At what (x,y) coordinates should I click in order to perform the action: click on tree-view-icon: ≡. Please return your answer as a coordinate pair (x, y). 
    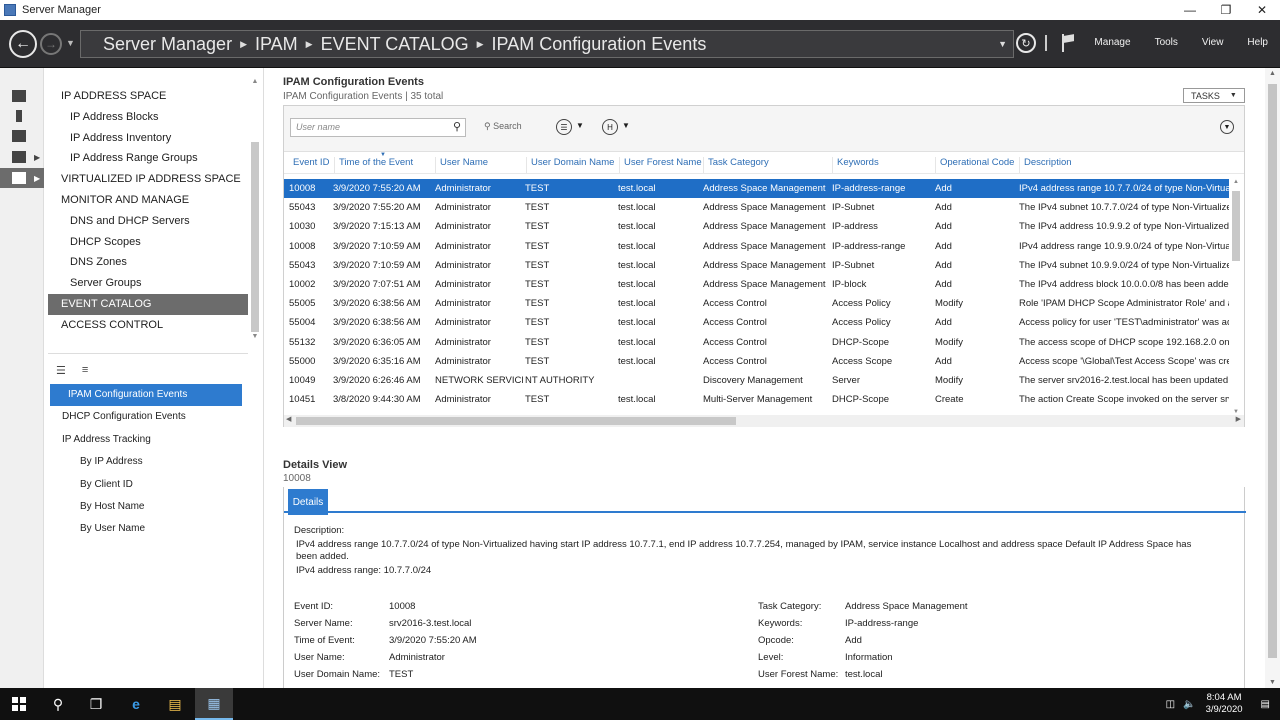
    Looking at the image, I should click on (85, 370).